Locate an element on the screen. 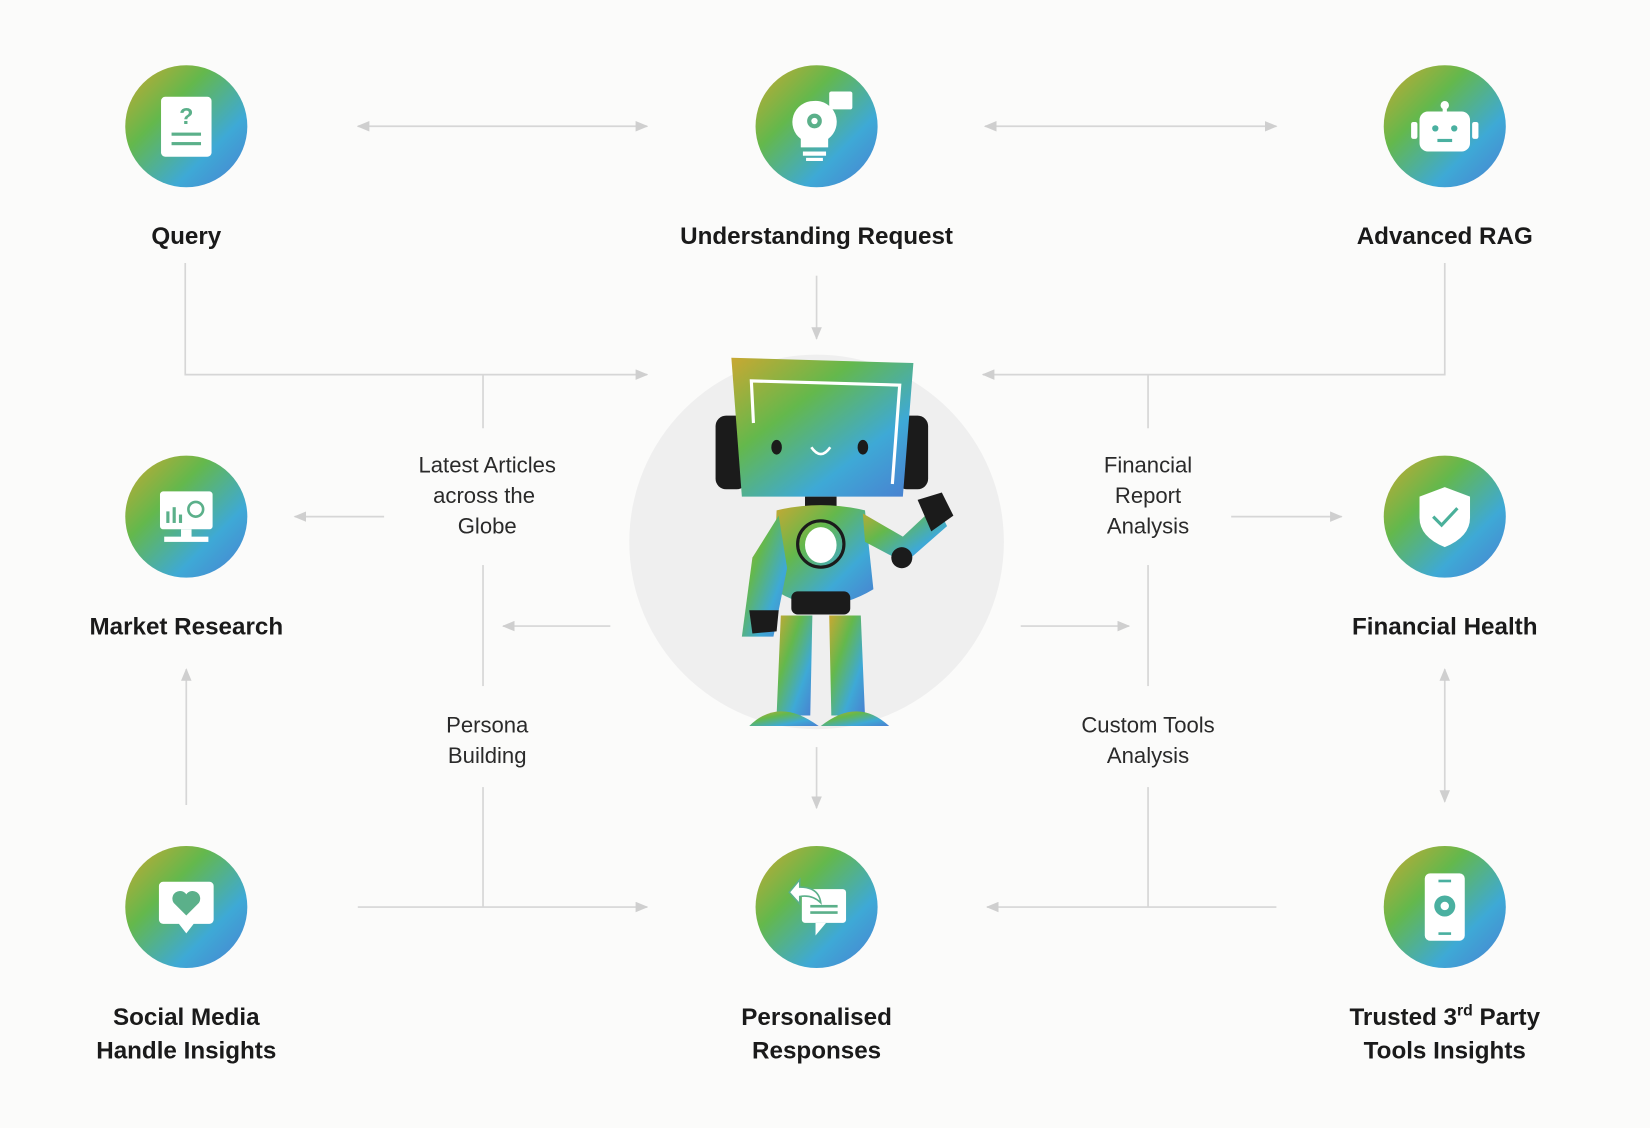  label-line: Report is located at coordinates (1148, 495).